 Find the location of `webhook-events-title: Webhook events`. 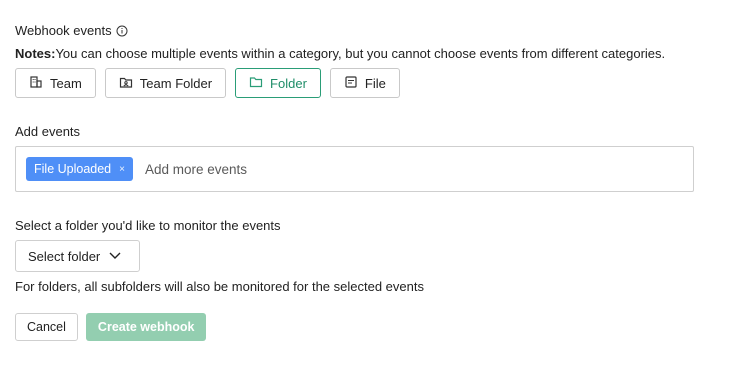

webhook-events-title: Webhook events is located at coordinates (71, 30).